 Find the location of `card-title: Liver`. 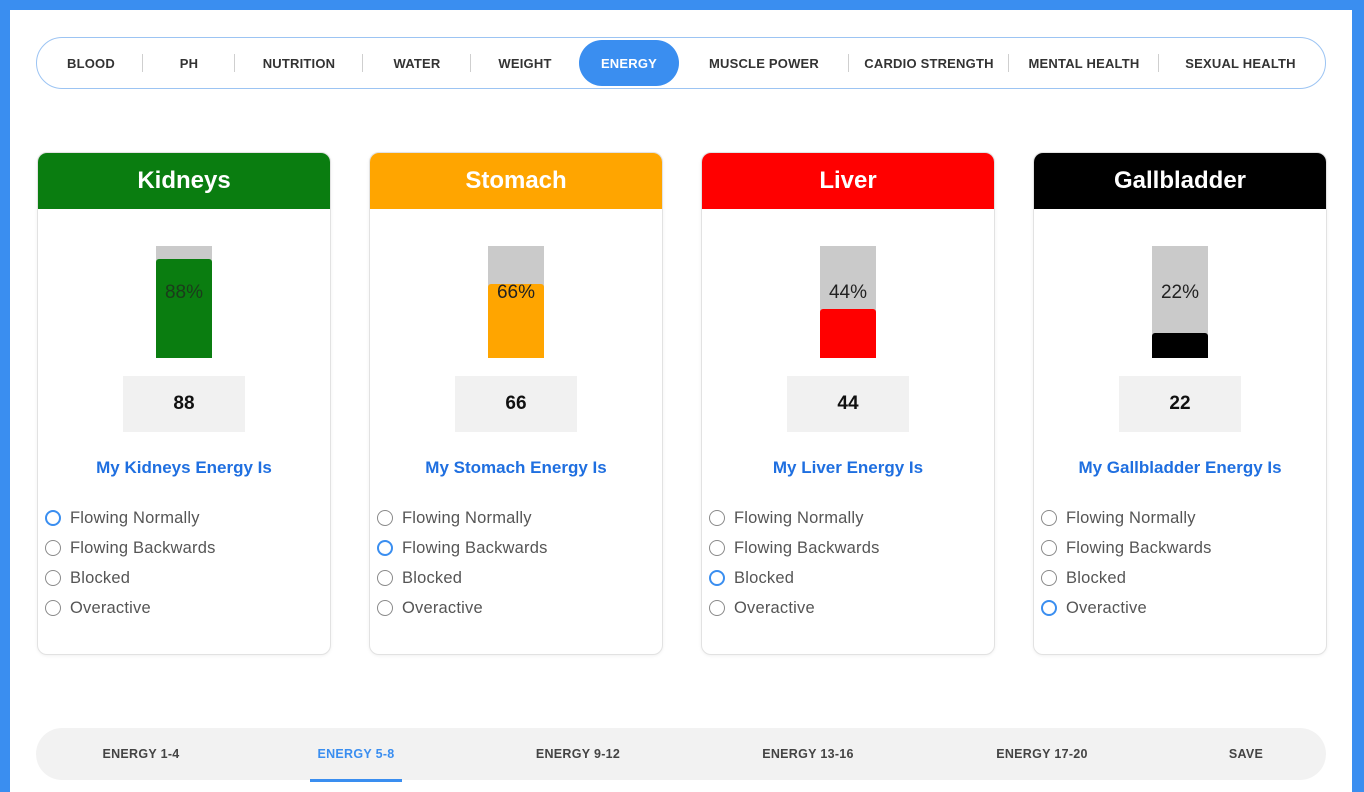

card-title: Liver is located at coordinates (848, 181).